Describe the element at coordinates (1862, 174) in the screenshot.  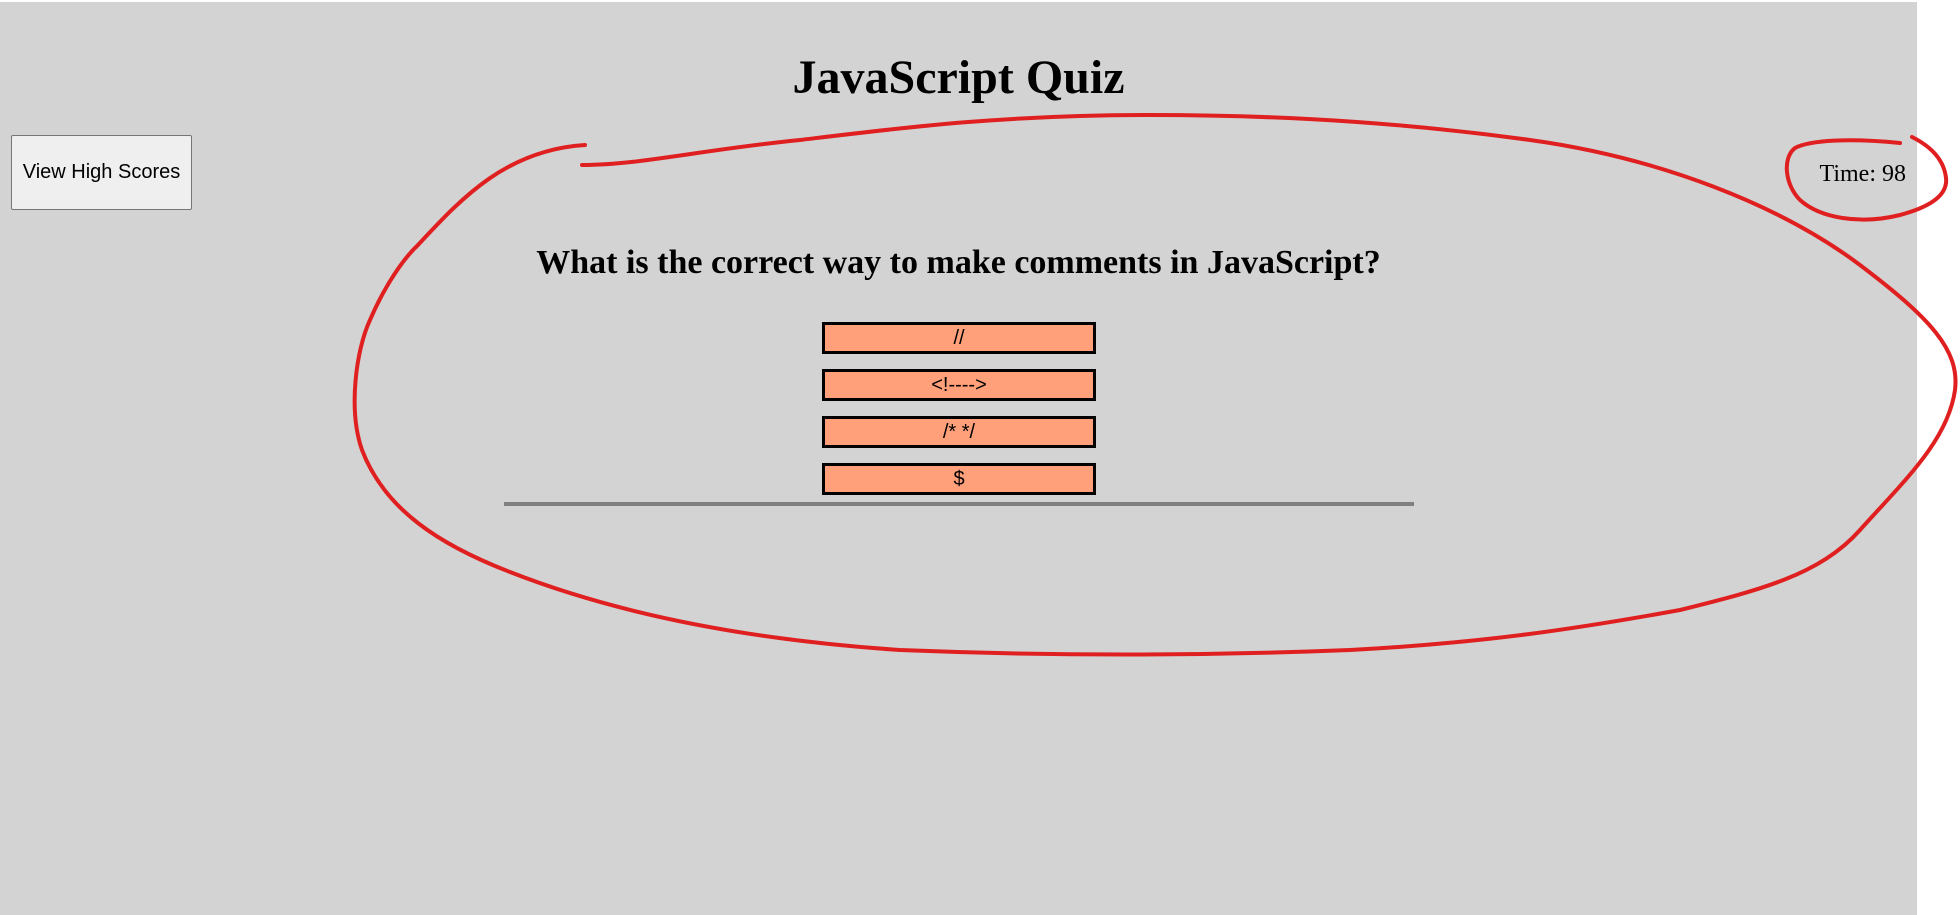
I see `timer-display: Time: 98` at that location.